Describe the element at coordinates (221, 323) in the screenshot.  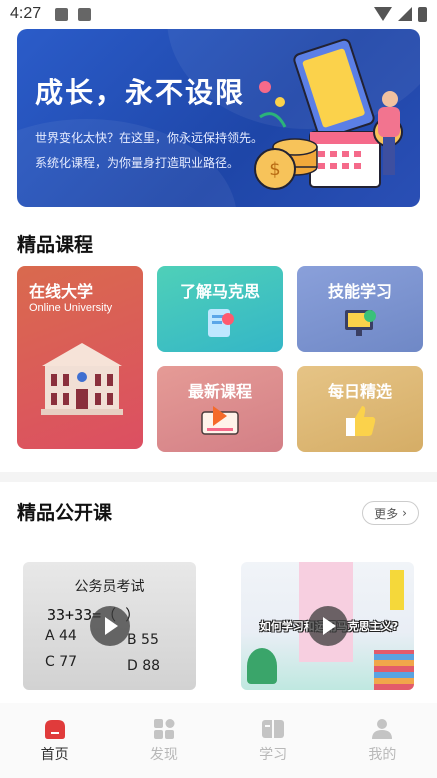
I see `document-icon` at that location.